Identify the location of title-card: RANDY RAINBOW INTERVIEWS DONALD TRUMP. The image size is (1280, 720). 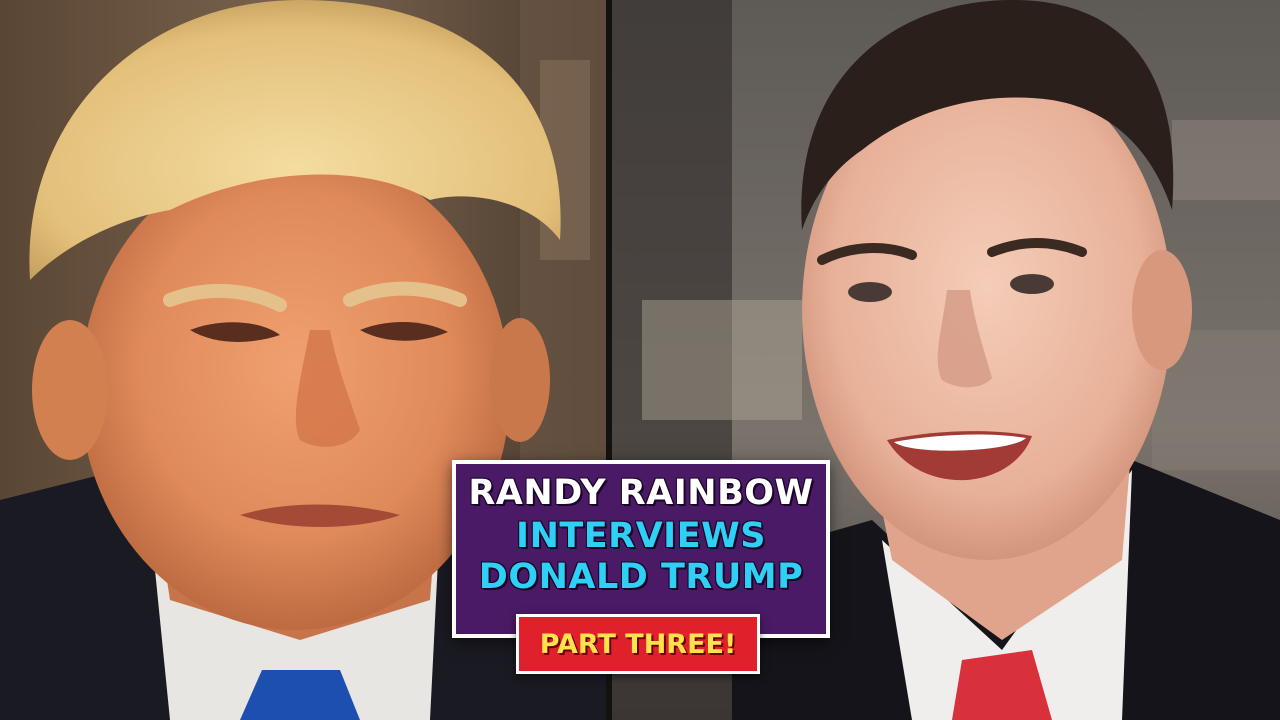
(641, 549).